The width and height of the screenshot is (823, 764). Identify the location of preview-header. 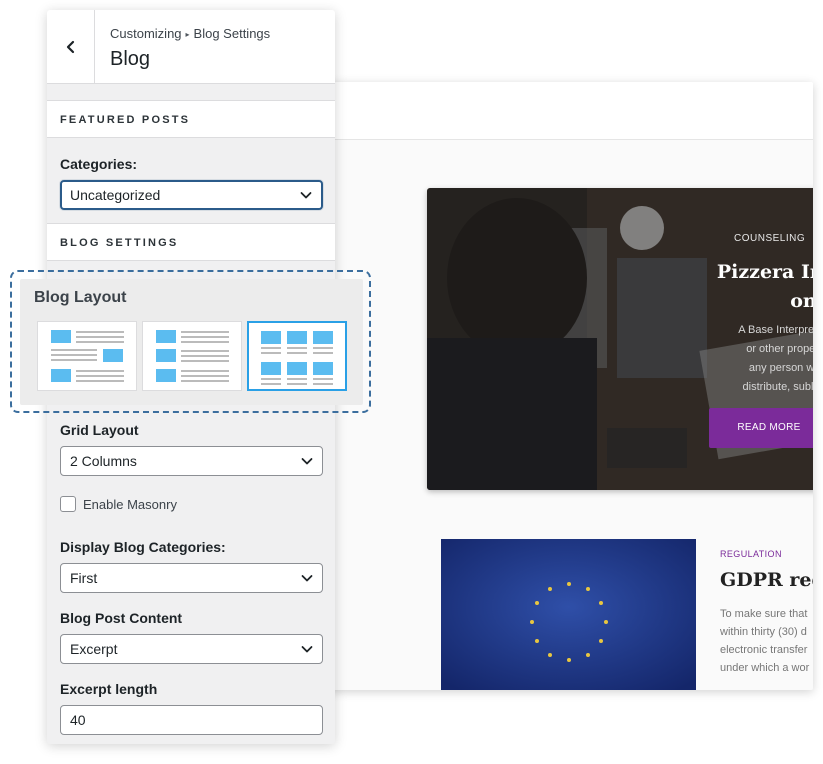
(565, 111).